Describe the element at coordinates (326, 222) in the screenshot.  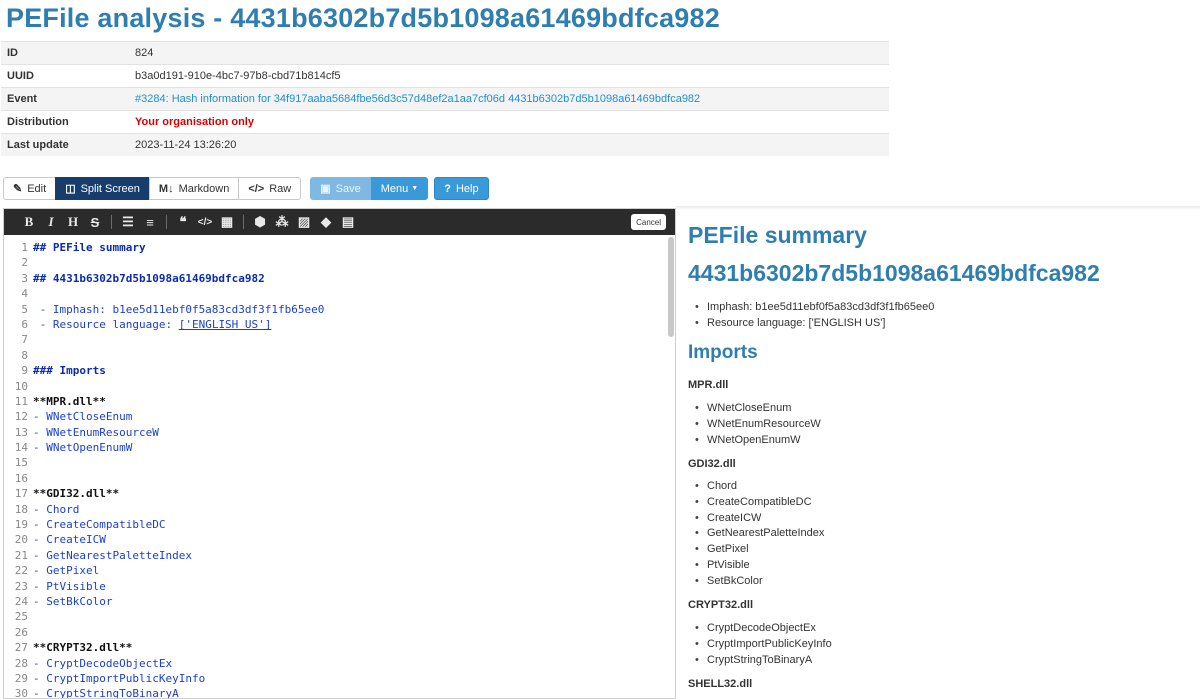
I see `tag-icon: ◆` at that location.